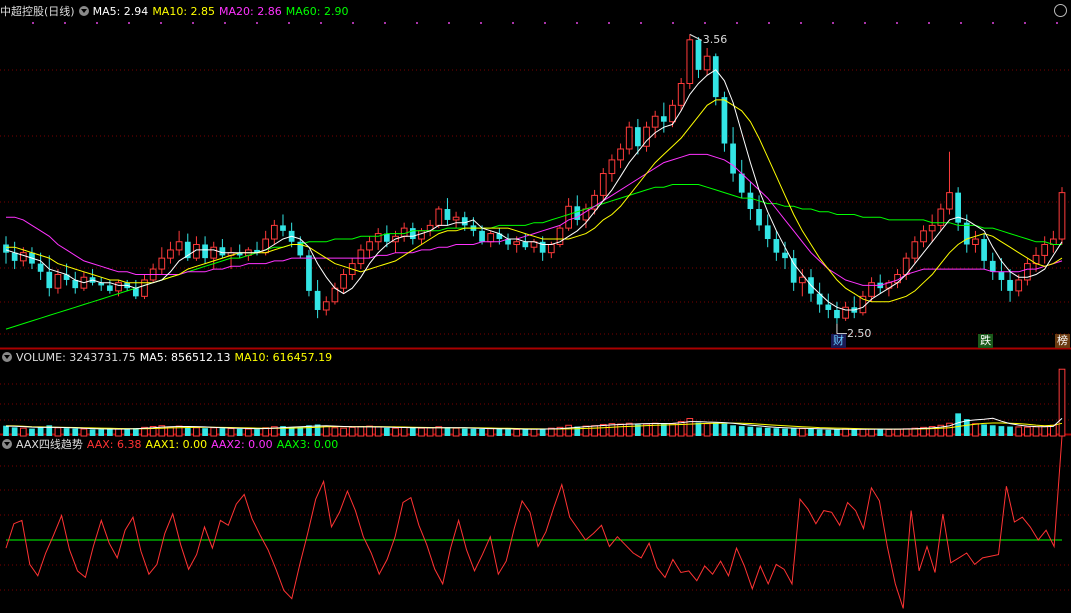 The width and height of the screenshot is (1071, 613). What do you see at coordinates (1060, 10) in the screenshot?
I see `collapse-toggle-icon` at bounding box center [1060, 10].